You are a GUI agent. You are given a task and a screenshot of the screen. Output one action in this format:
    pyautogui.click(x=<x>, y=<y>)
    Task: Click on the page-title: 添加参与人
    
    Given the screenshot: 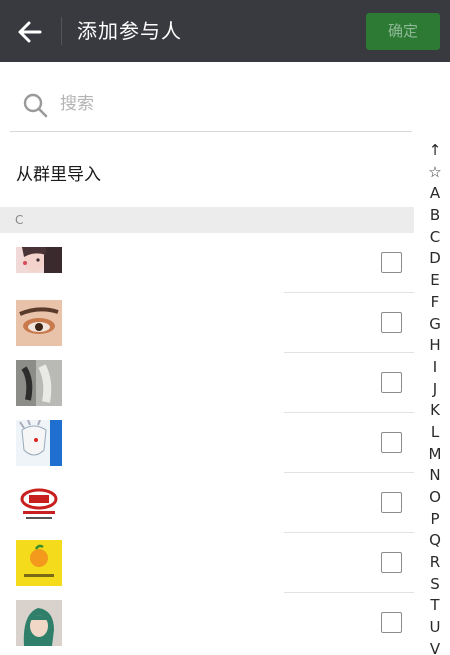 What is the action you would take?
    pyautogui.click(x=129, y=31)
    